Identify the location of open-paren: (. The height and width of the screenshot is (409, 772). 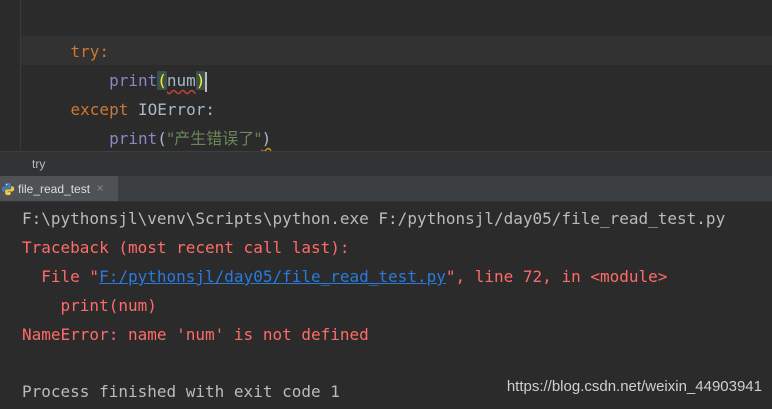
(162, 138).